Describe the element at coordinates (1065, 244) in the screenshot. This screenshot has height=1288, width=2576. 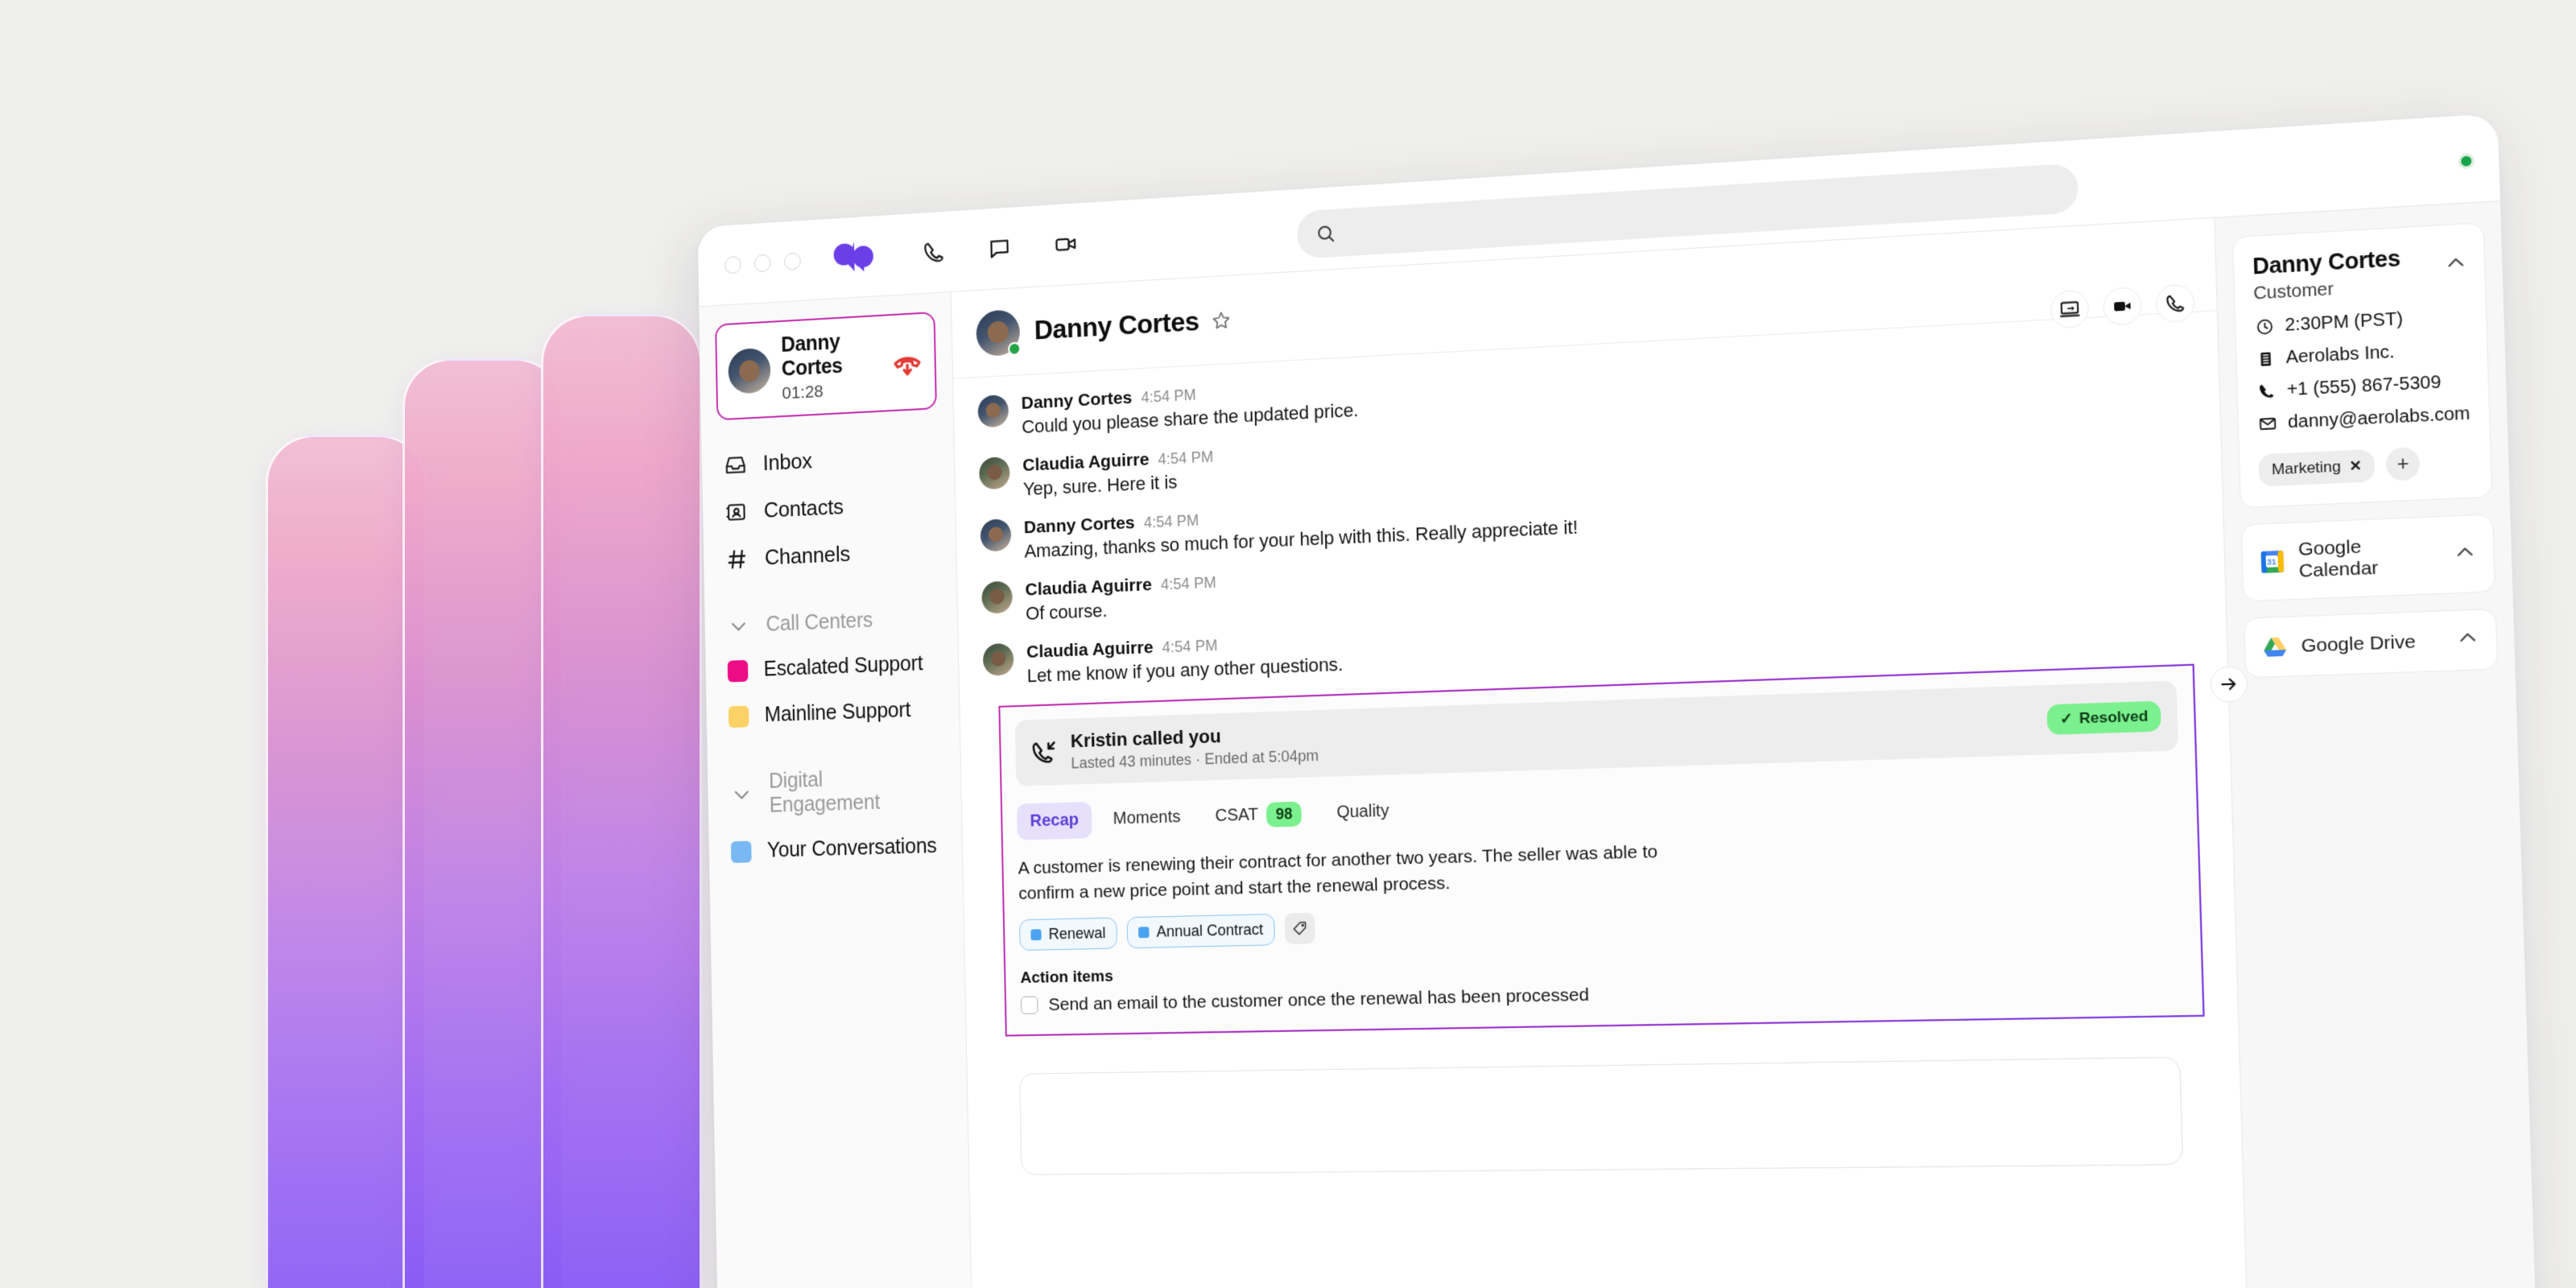
I see `video-icon` at that location.